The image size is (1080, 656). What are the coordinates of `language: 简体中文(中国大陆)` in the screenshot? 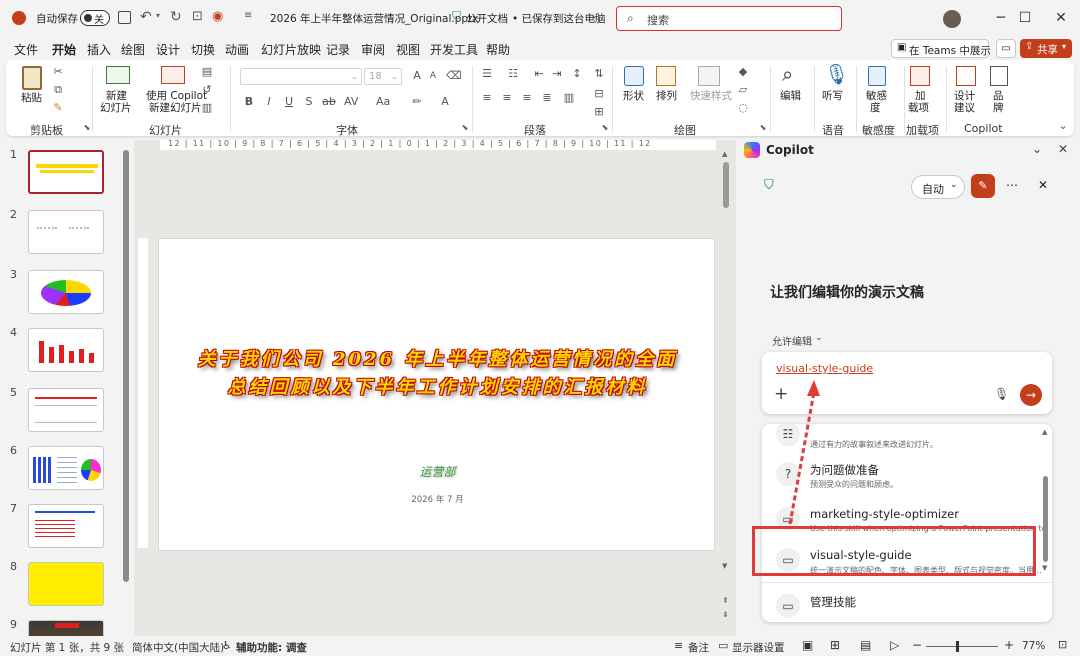 It's located at (178, 647).